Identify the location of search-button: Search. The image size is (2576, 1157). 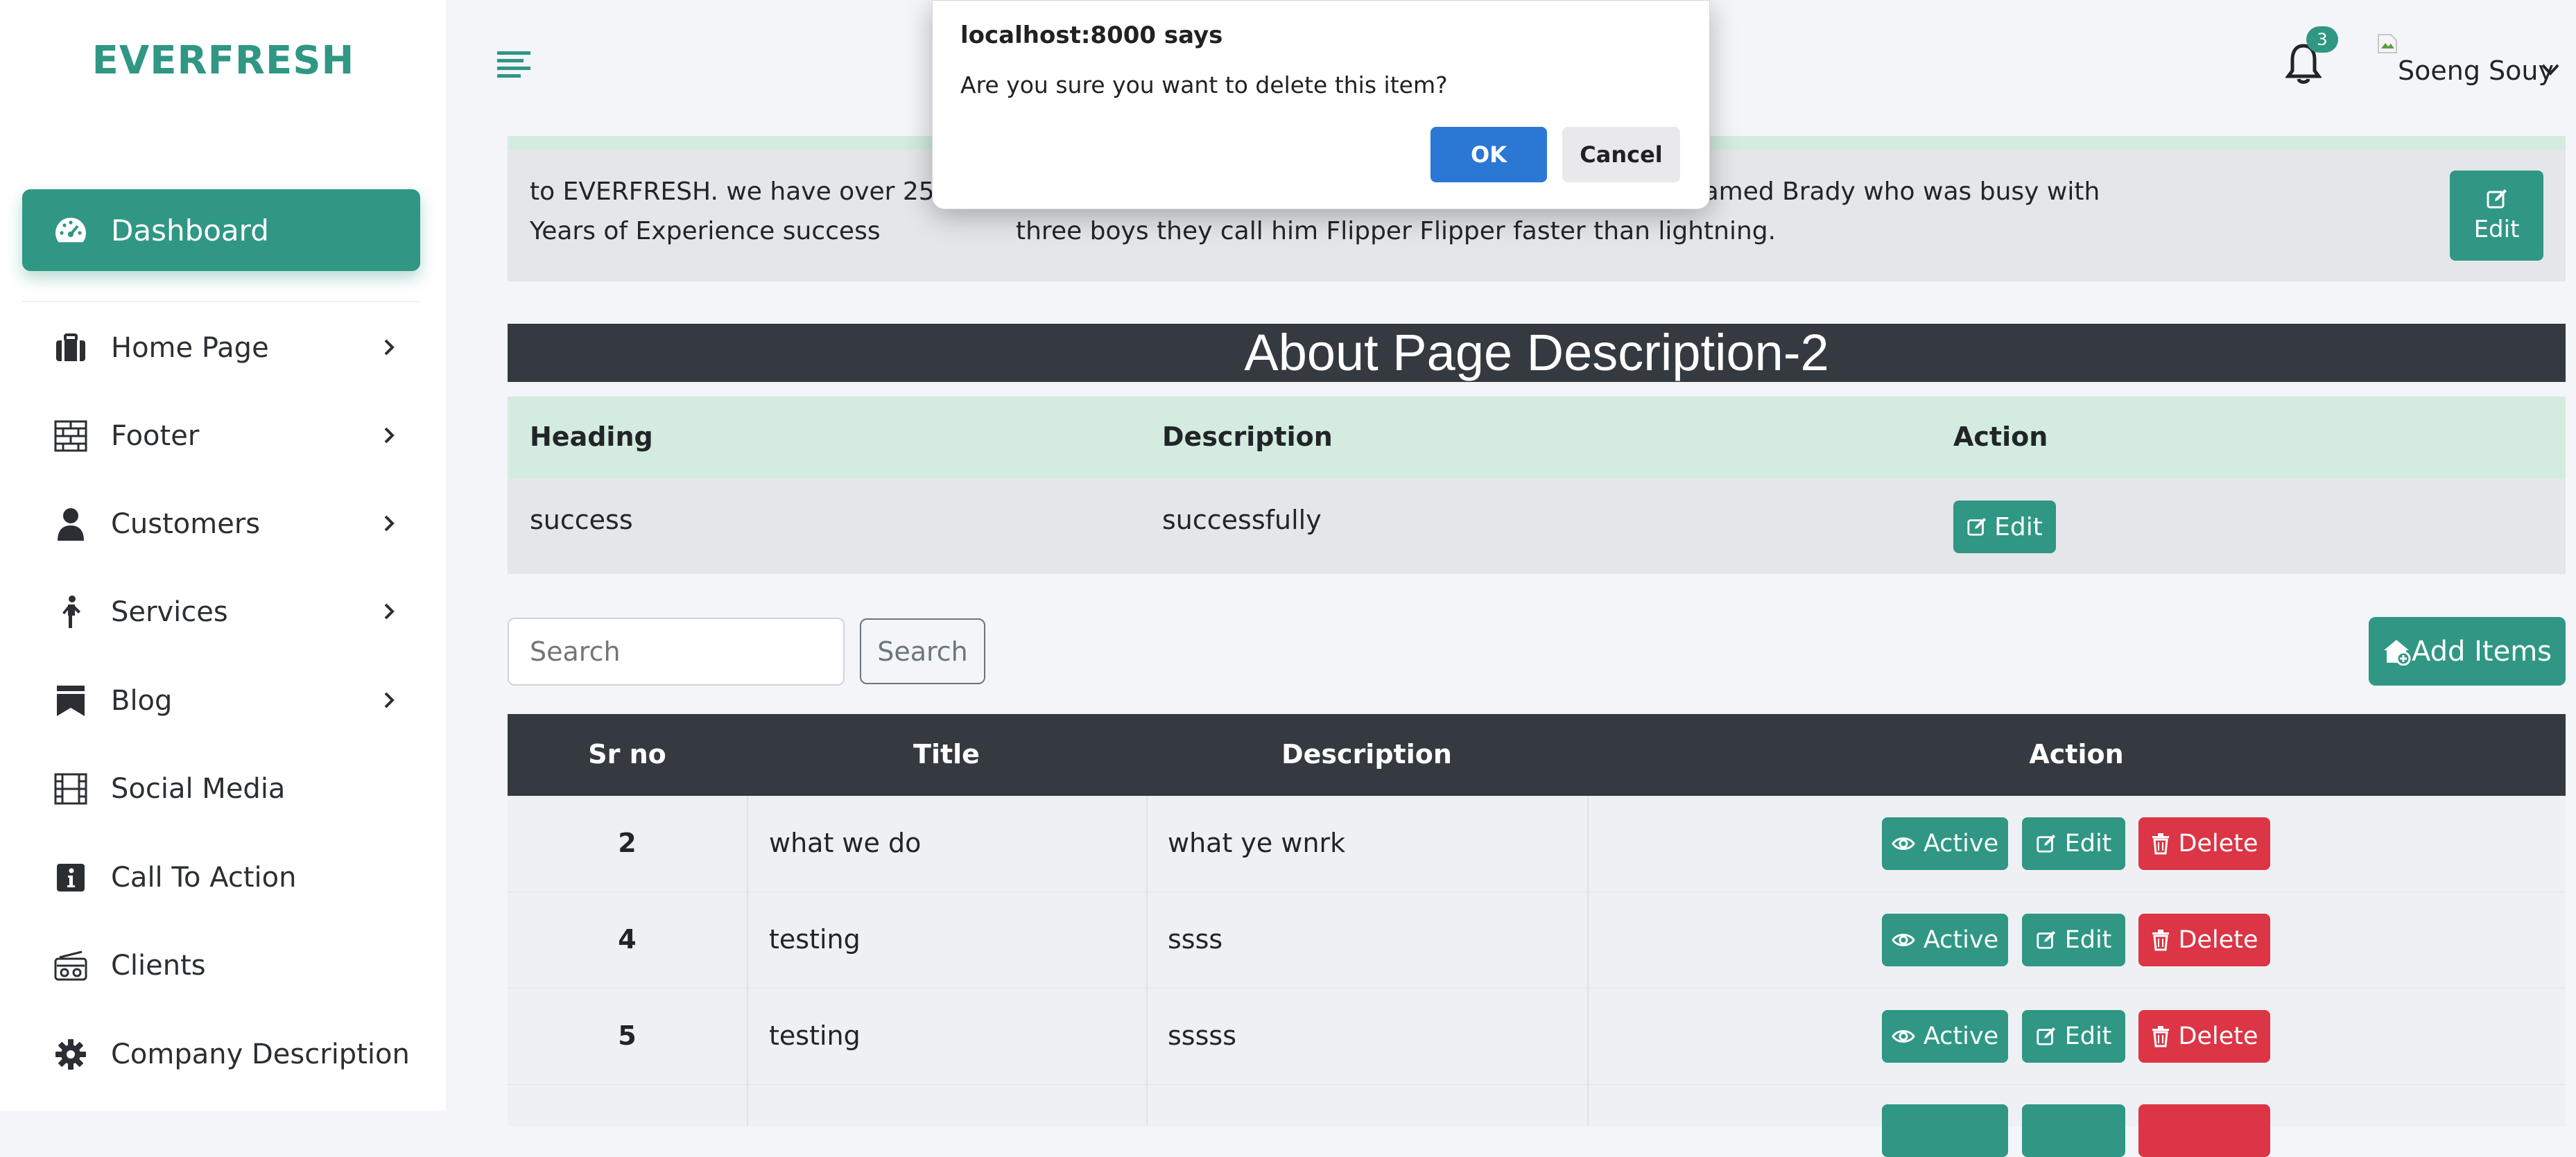
(922, 651).